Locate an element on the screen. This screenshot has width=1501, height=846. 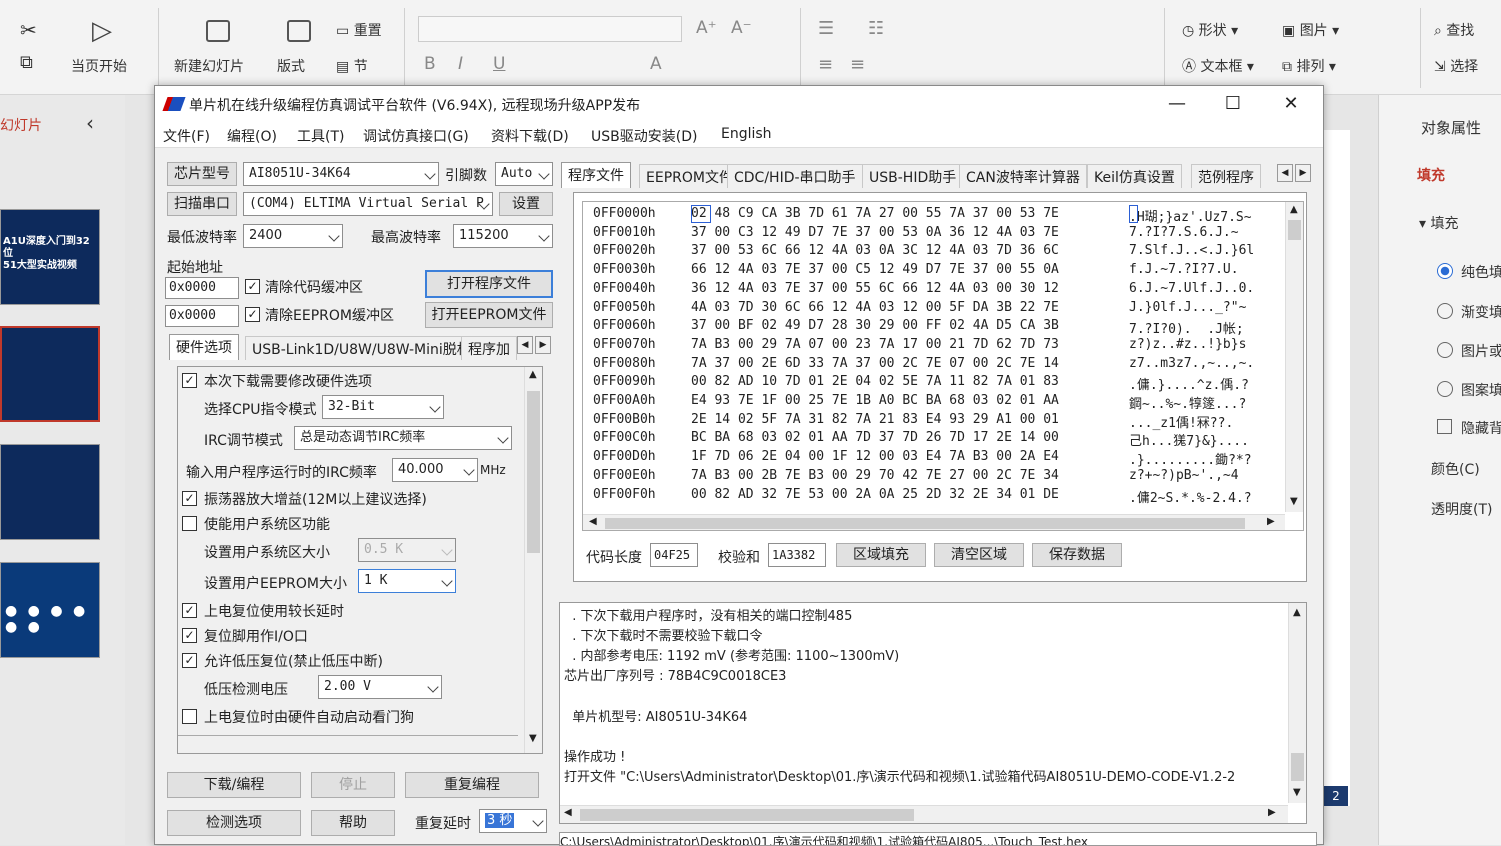
chip-model-select: AI8051U-34K64 is located at coordinates (341, 174).